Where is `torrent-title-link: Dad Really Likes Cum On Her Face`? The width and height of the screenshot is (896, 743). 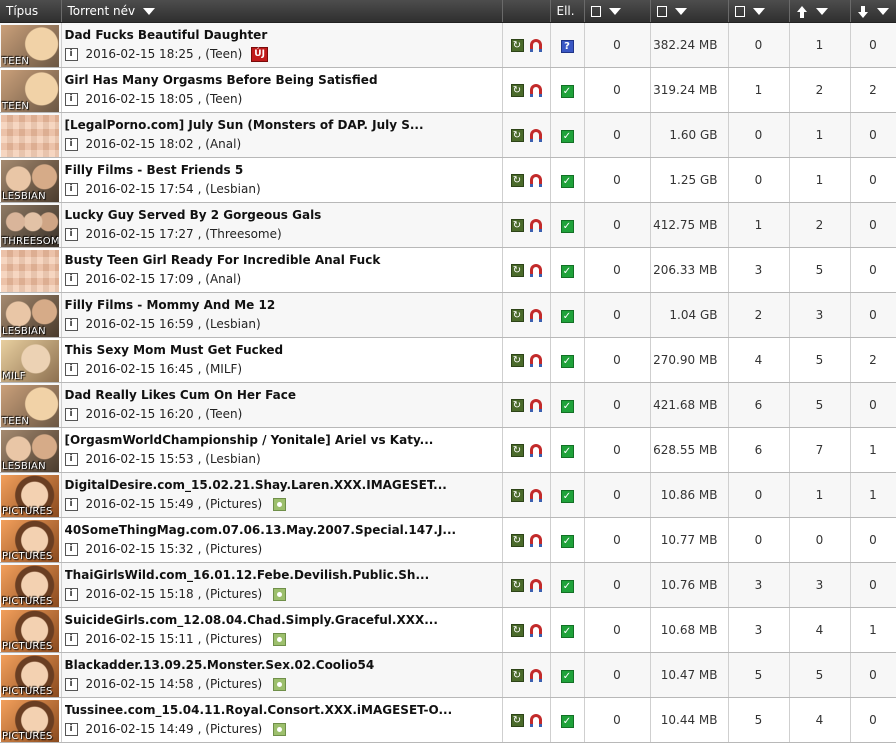
torrent-title-link: Dad Really Likes Cum On Her Face is located at coordinates (283, 395).